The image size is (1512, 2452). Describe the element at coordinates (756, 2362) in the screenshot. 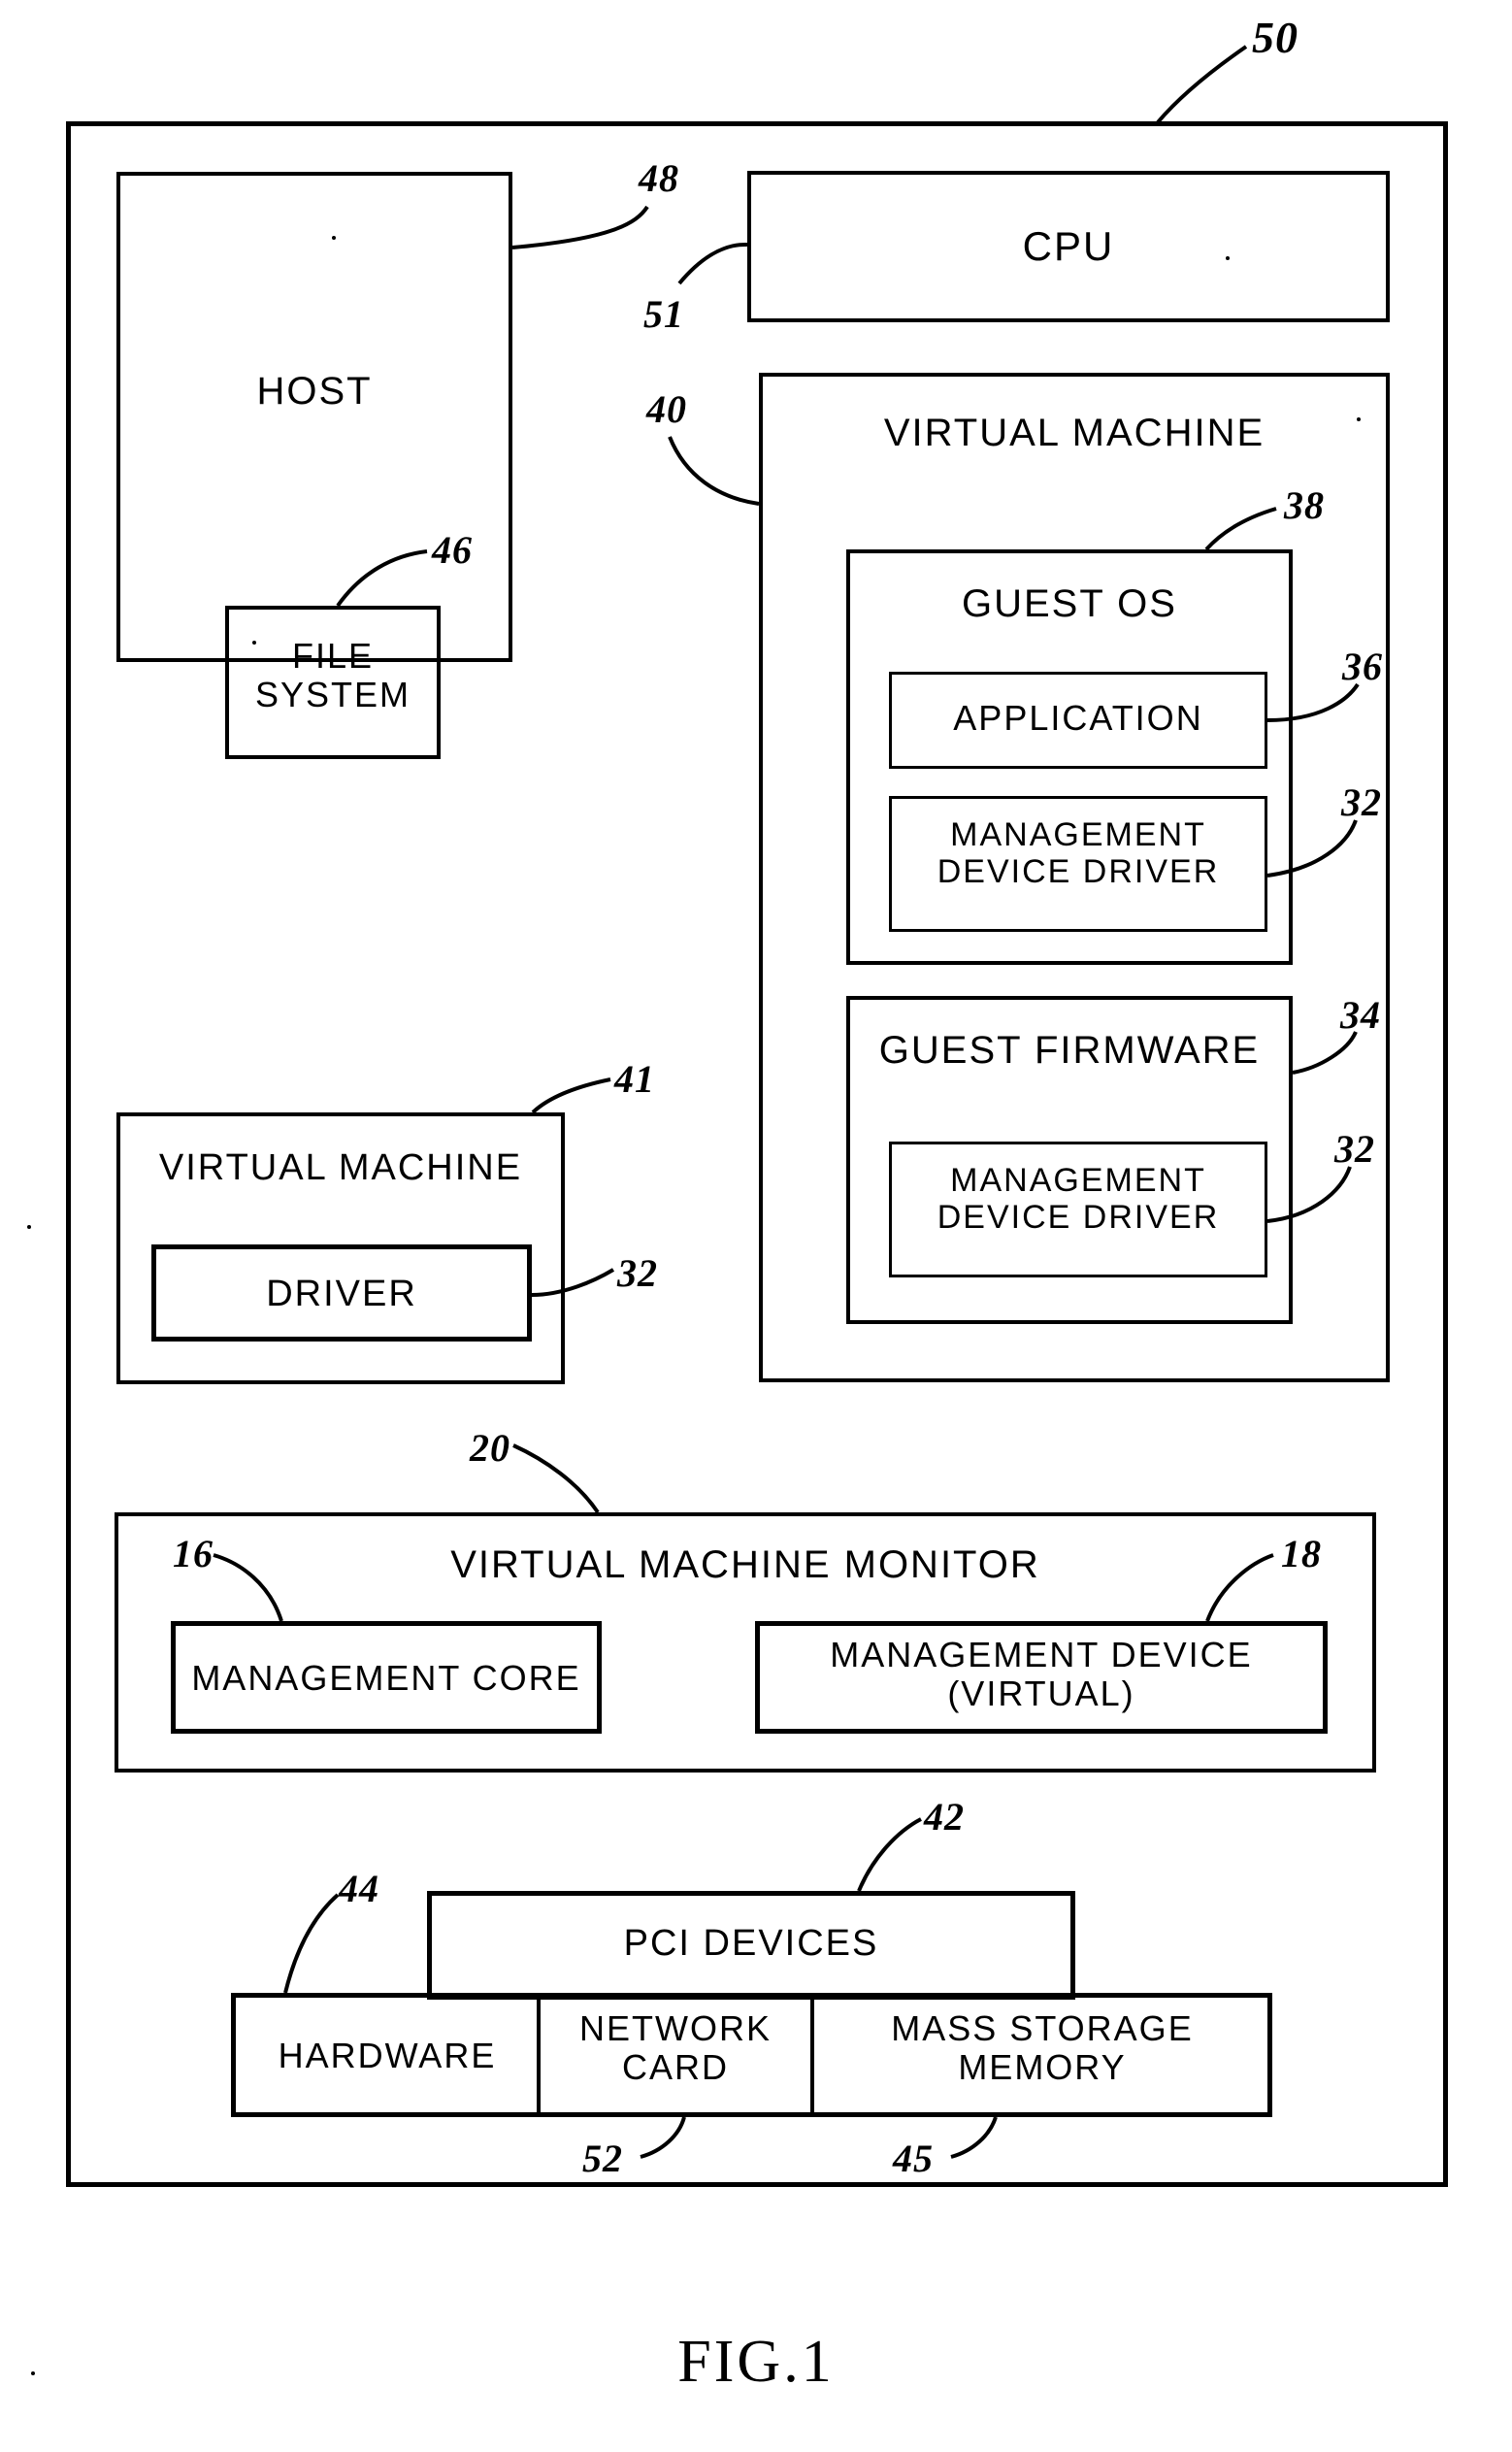

I see `figure-caption: FIG.1` at that location.